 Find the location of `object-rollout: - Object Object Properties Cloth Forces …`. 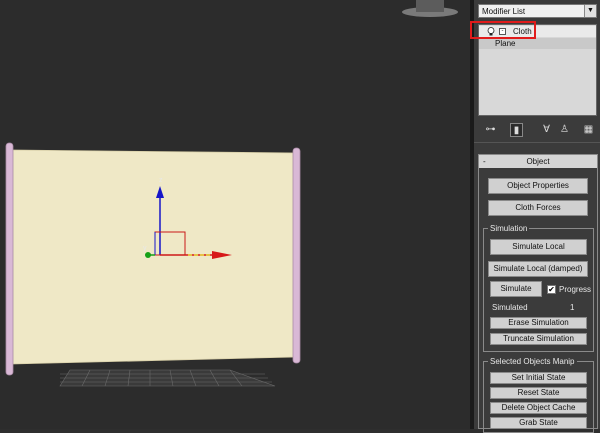

object-rollout: - Object Object Properties Cloth Forces … is located at coordinates (538, 293).